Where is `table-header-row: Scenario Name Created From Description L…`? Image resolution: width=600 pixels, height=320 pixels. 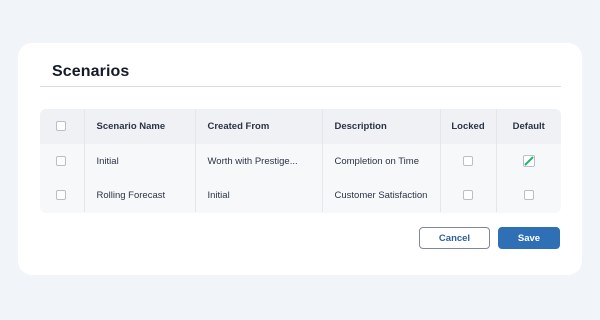 table-header-row: Scenario Name Created From Description L… is located at coordinates (300, 126).